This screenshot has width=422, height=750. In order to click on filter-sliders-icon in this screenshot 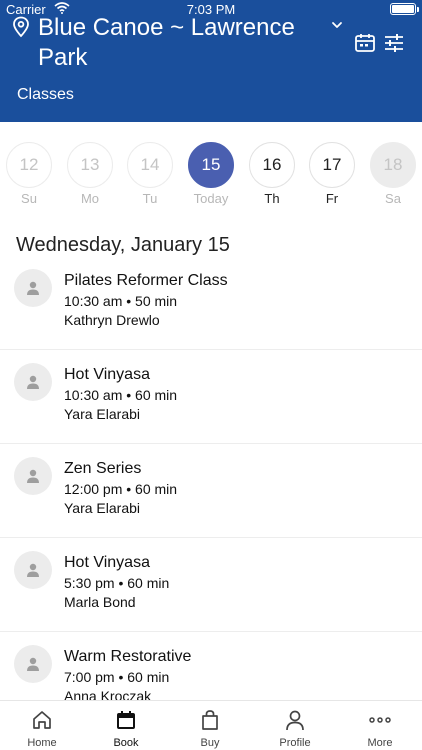, I will do `click(394, 43)`.